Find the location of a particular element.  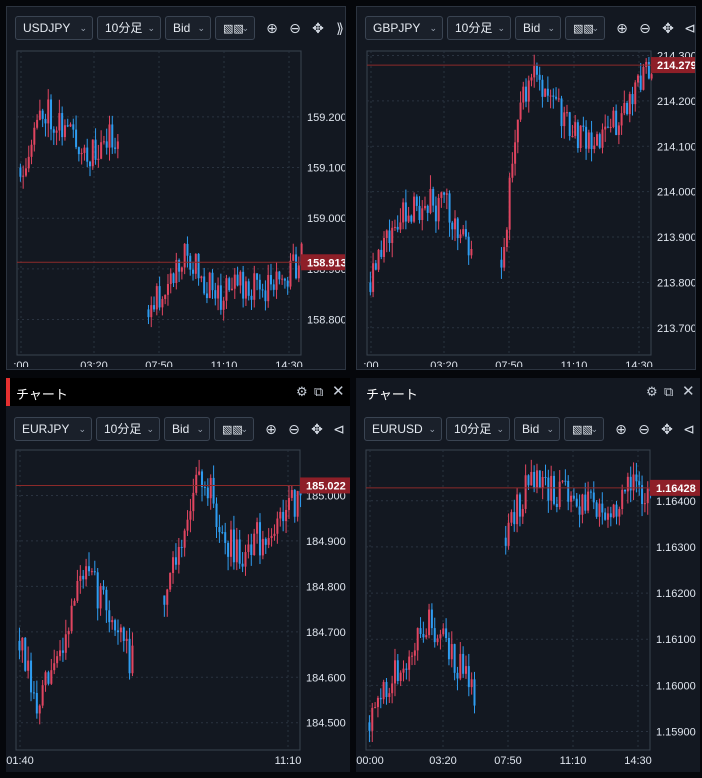

x-tick-label: 14:30 is located at coordinates (639, 363).